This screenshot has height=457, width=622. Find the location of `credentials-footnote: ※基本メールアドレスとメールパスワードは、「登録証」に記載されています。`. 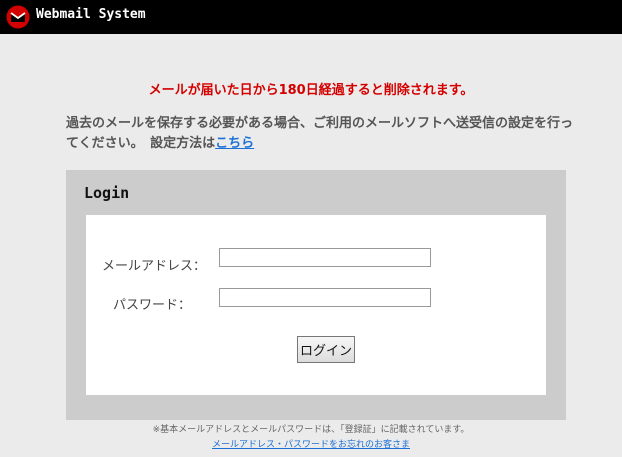

credentials-footnote: ※基本メールアドレスとメールパスワードは、「登録証」に記載されています。 is located at coordinates (311, 430).